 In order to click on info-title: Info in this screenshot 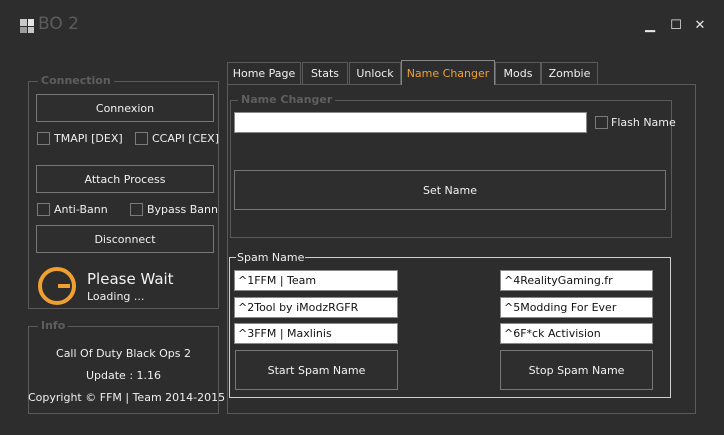, I will do `click(53, 325)`.